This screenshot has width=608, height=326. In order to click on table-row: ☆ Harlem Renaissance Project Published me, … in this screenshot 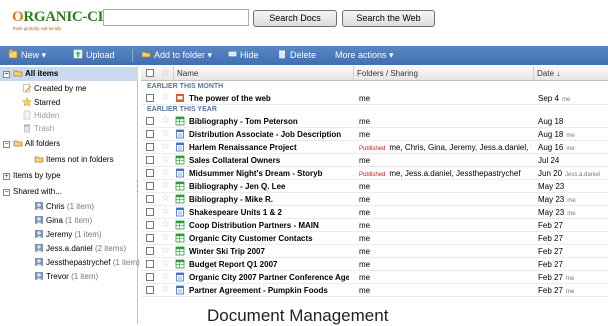, I will do `click(374, 147)`.